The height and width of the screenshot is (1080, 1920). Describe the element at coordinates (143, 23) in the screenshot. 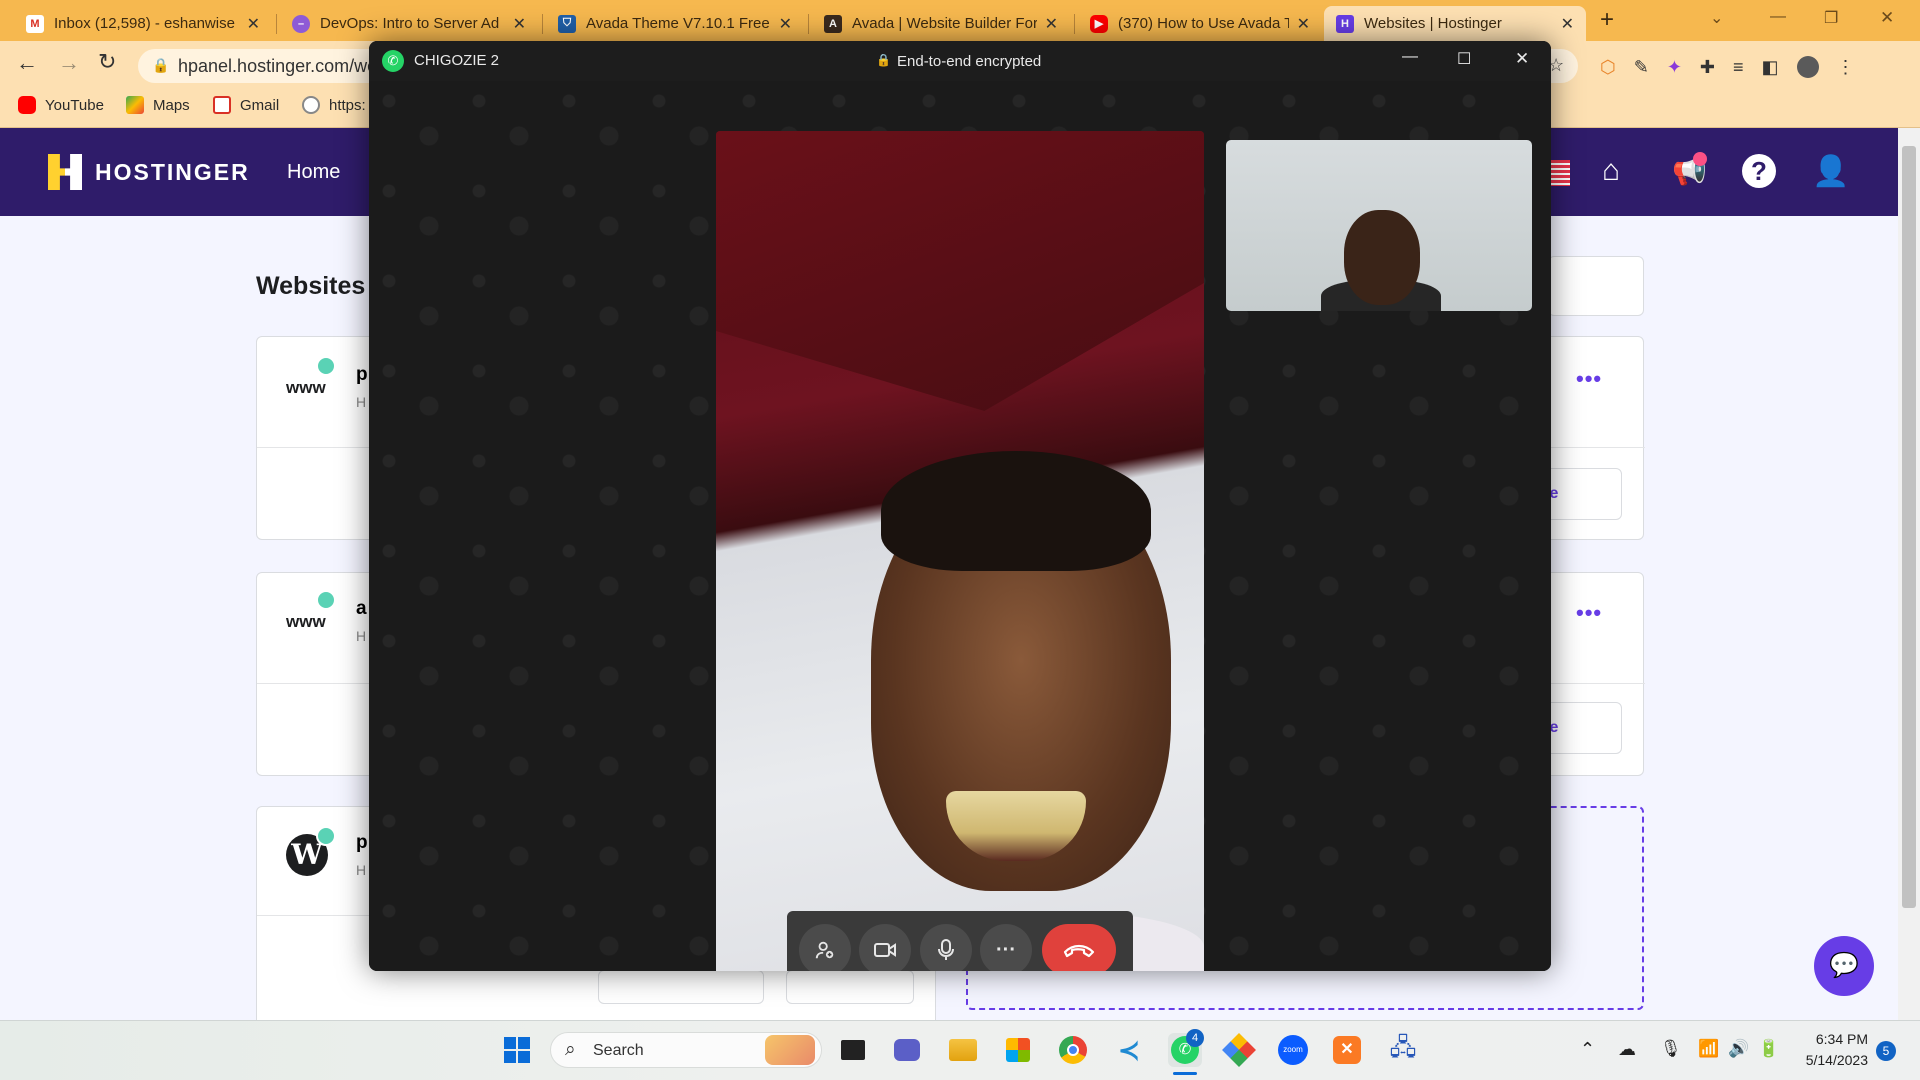

I see `tab-gmail: M Inbox (12,598) - eshanwise ✕` at that location.